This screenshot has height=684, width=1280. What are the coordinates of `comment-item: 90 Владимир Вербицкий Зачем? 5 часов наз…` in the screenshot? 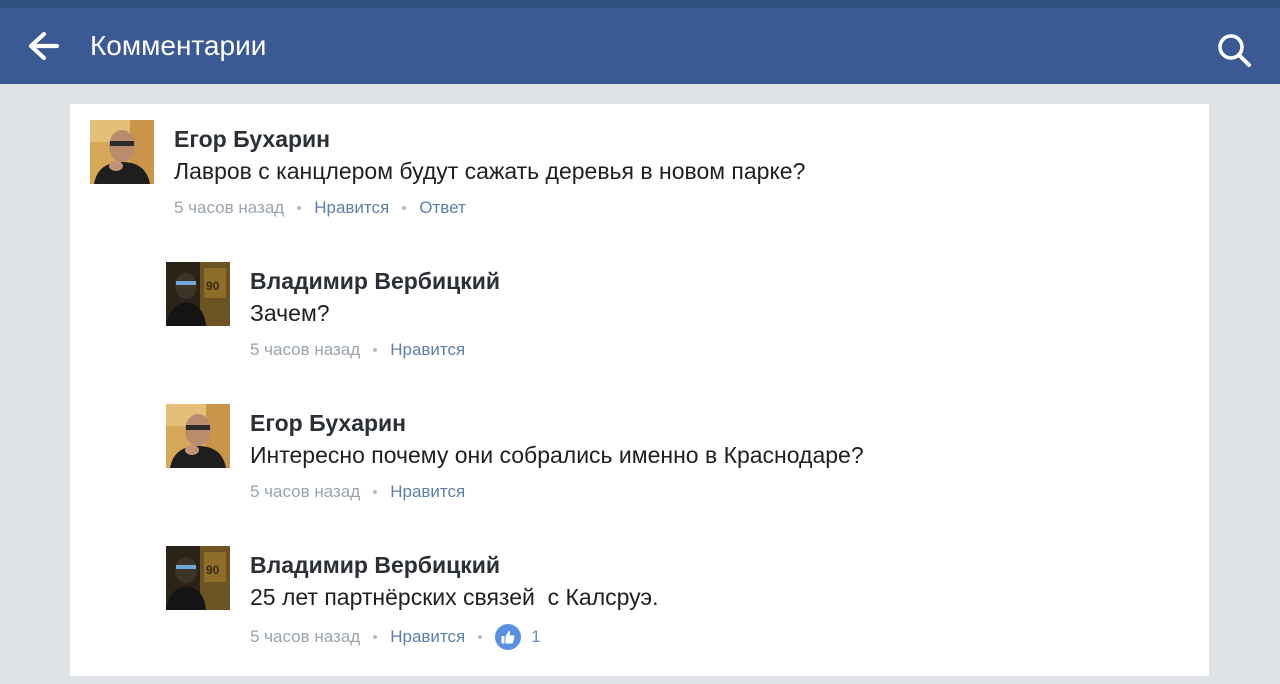 It's located at (676, 312).